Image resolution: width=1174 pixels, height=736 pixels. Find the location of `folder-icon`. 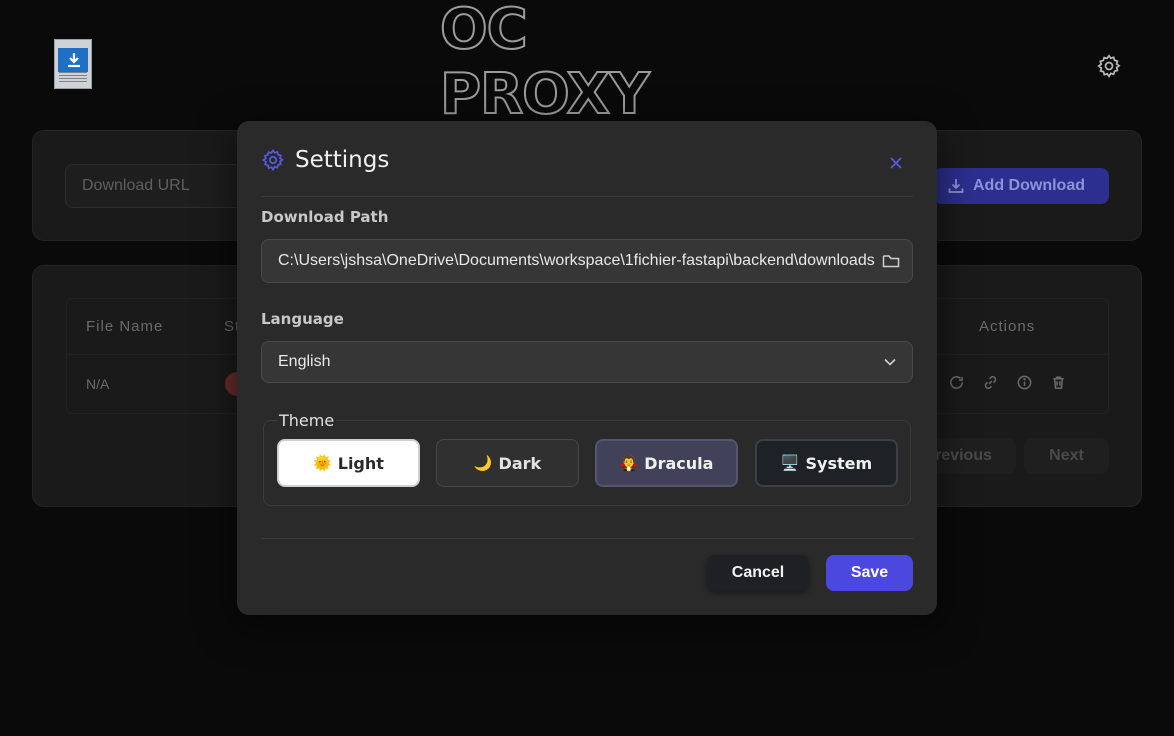

folder-icon is located at coordinates (891, 261).